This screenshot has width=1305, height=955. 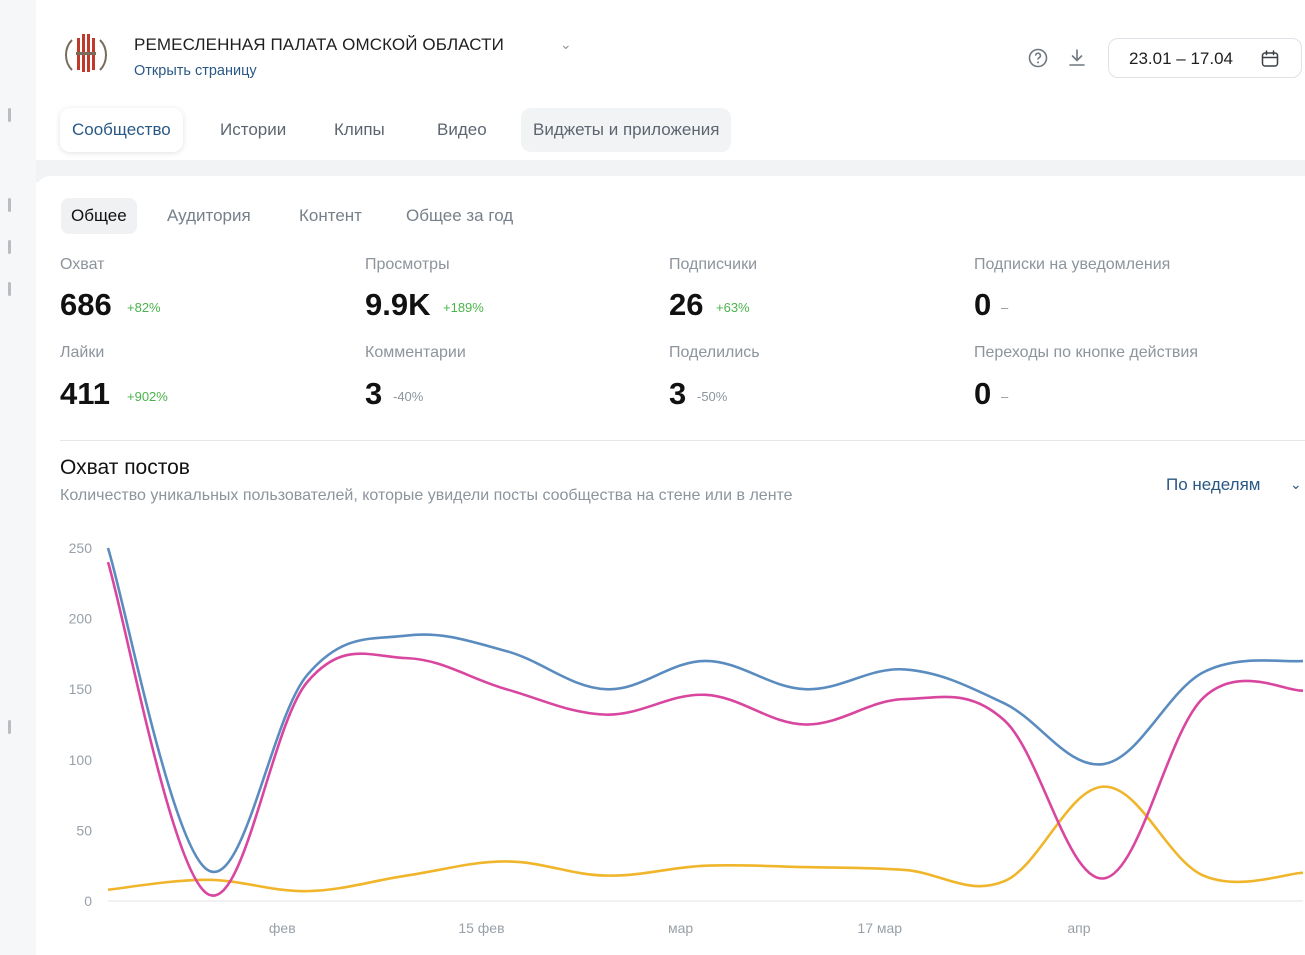 What do you see at coordinates (86, 304) in the screenshot?
I see `stat-reach-value: 686` at bounding box center [86, 304].